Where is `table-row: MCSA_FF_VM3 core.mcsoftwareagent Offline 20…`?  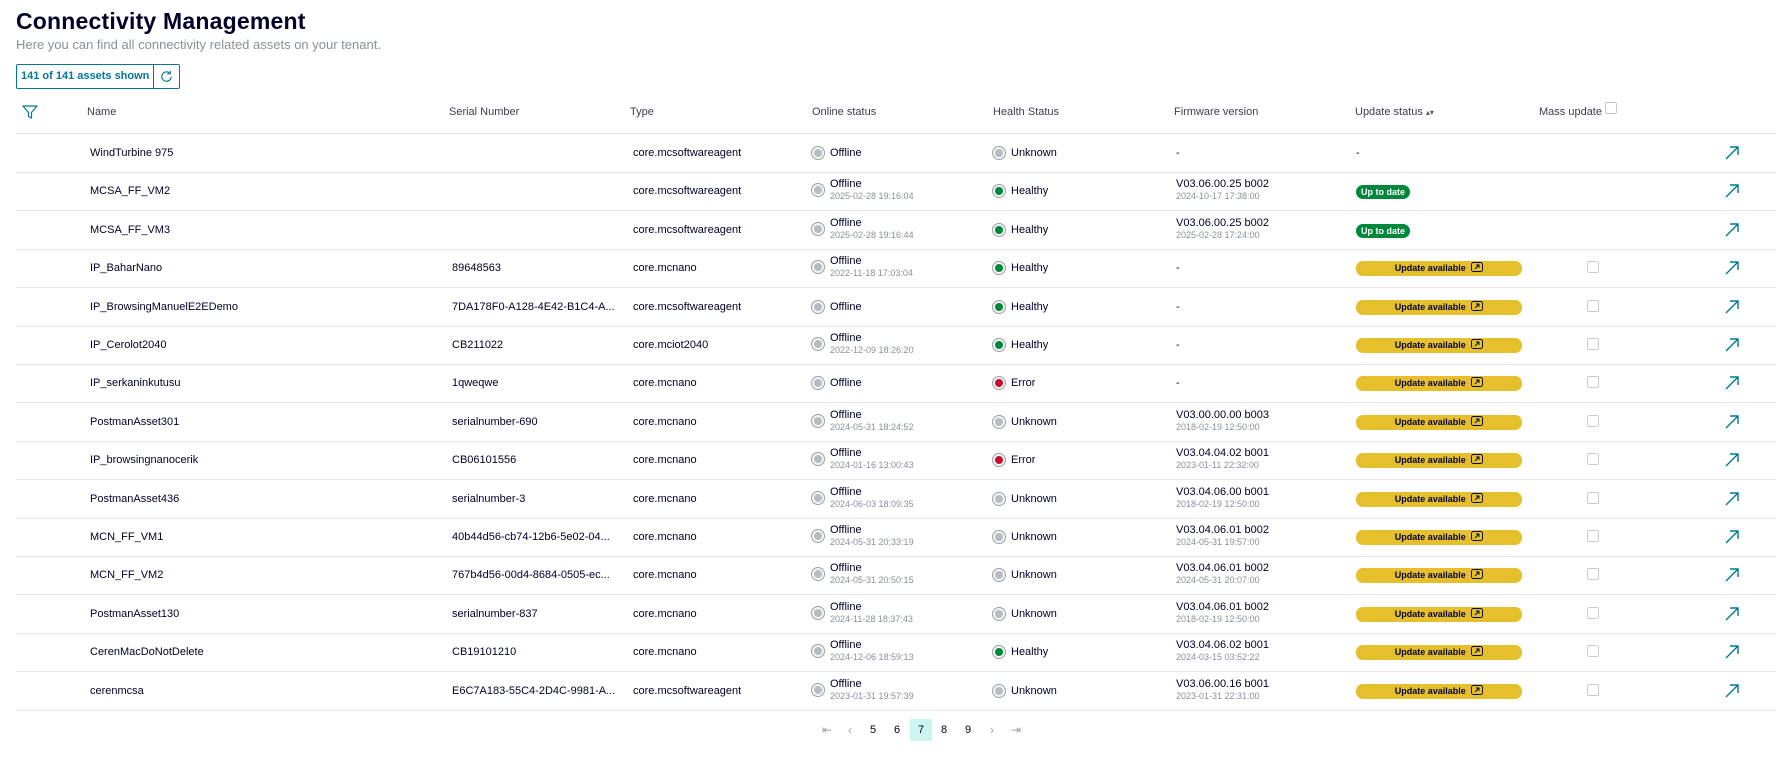 table-row: MCSA_FF_VM3 core.mcsoftwareagent Offline 20… is located at coordinates (896, 231).